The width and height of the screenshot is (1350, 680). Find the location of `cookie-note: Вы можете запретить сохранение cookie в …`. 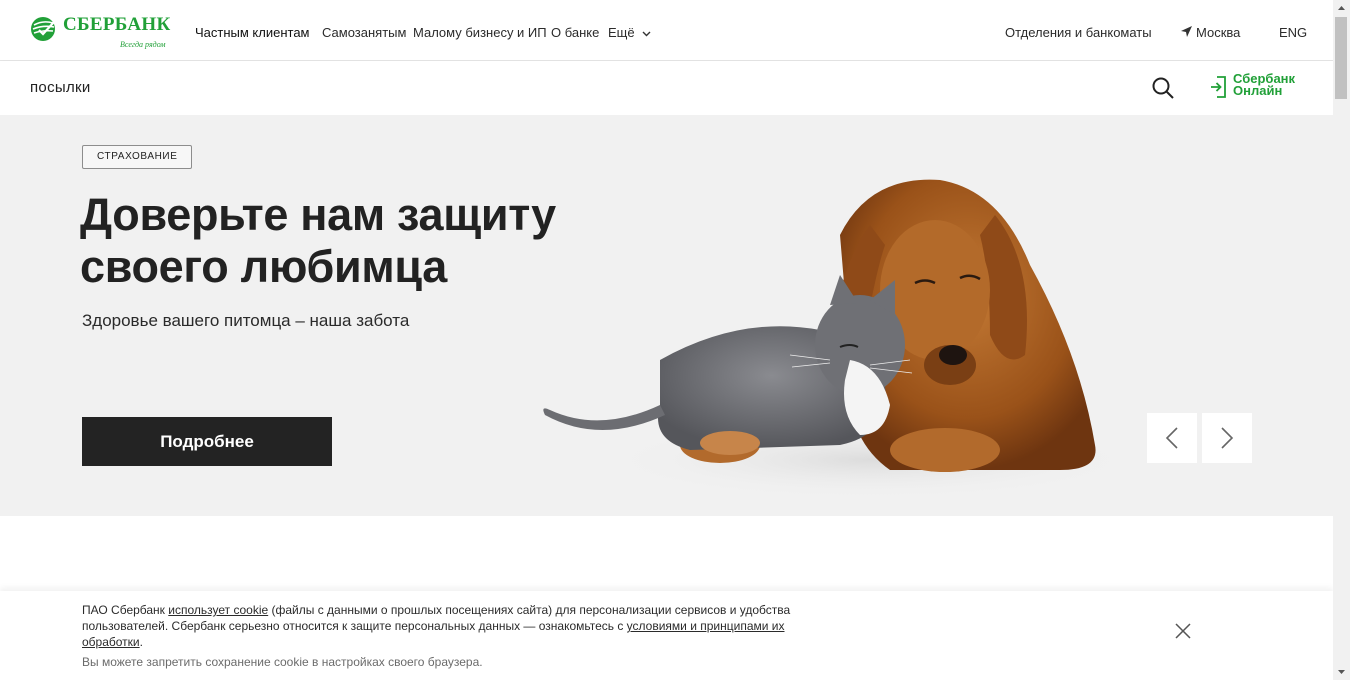

cookie-note: Вы можете запретить сохранение cookie в … is located at coordinates (282, 662).